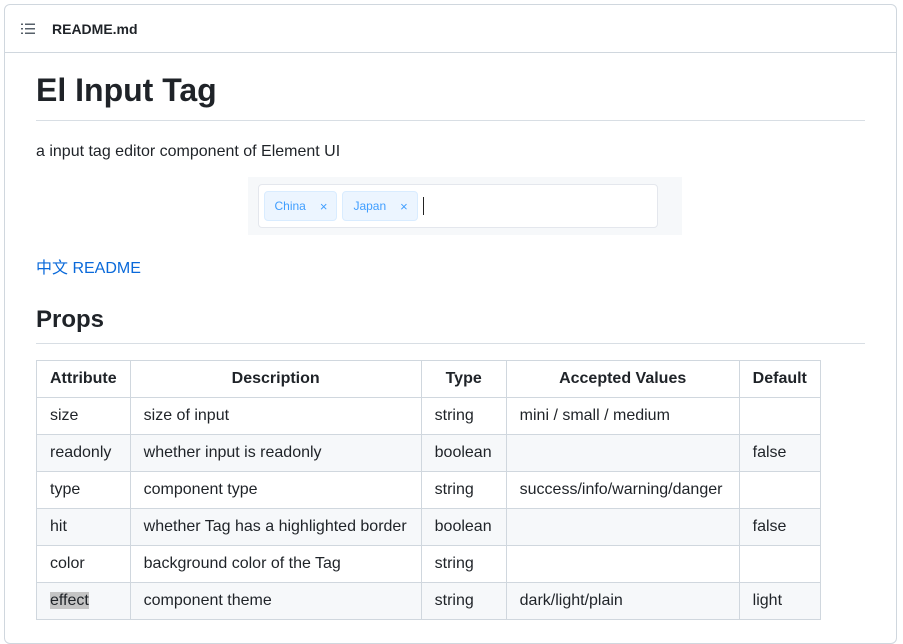 Image resolution: width=903 pixels, height=644 pixels. What do you see at coordinates (83, 490) in the screenshot?
I see `table-cell: type` at bounding box center [83, 490].